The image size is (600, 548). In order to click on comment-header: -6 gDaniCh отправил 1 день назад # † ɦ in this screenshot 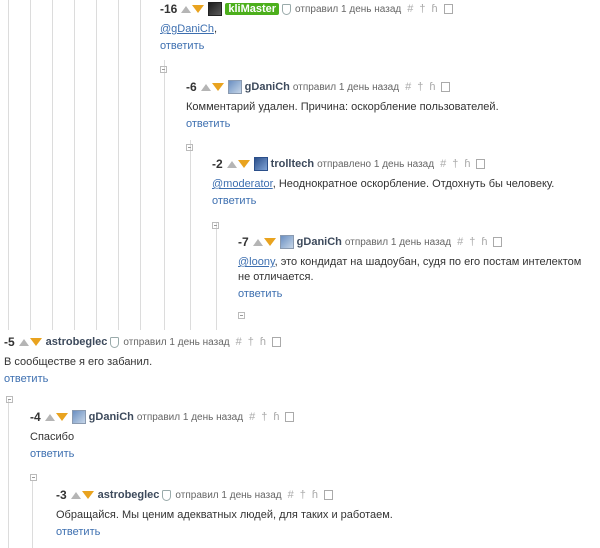, I will do `click(393, 87)`.